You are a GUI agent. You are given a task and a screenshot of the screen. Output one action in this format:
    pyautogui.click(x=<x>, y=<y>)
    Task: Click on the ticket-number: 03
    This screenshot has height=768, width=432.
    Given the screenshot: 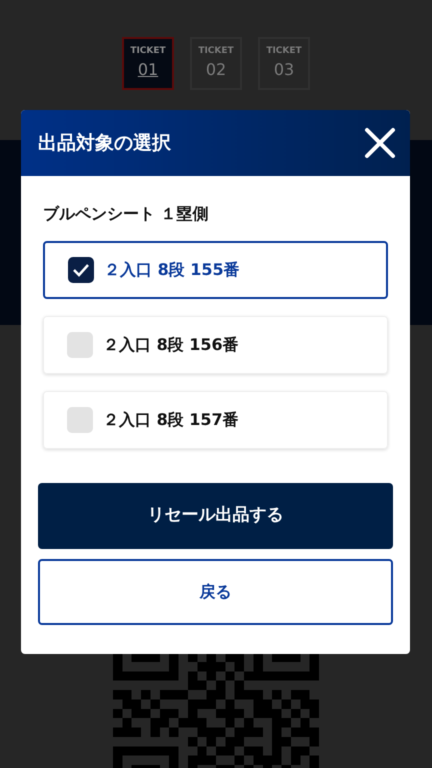 What is the action you would take?
    pyautogui.click(x=284, y=70)
    